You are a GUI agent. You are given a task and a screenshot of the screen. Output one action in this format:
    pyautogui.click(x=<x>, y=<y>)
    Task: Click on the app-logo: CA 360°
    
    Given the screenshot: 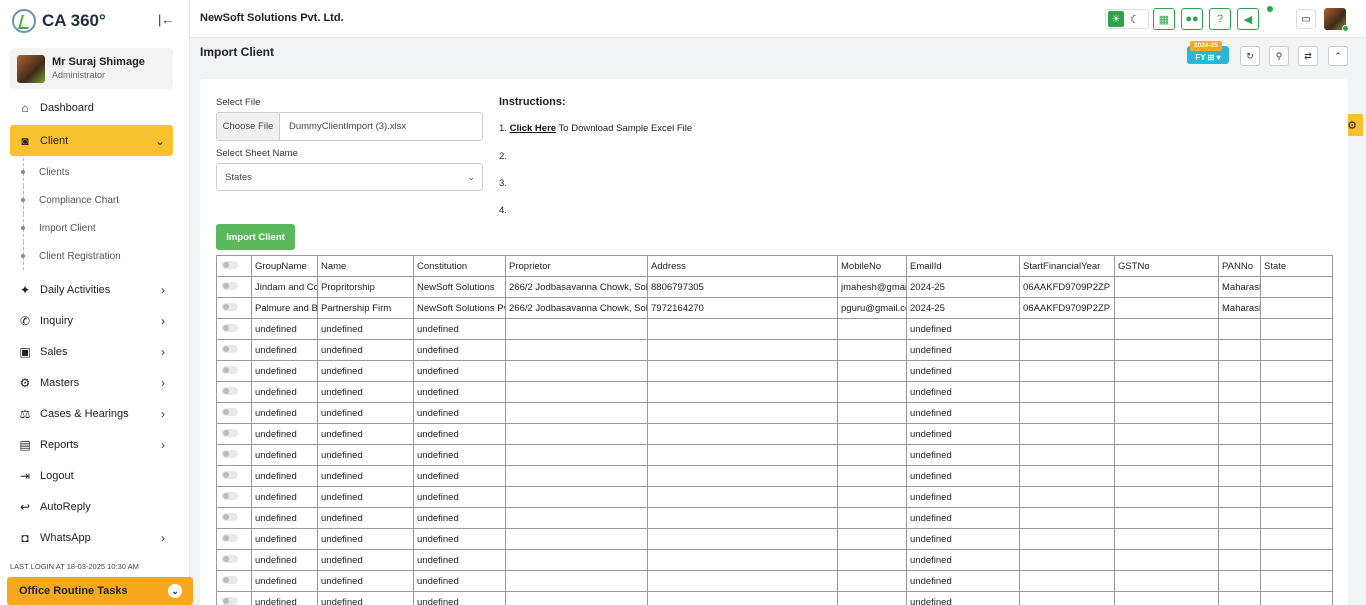 What is the action you would take?
    pyautogui.click(x=59, y=21)
    